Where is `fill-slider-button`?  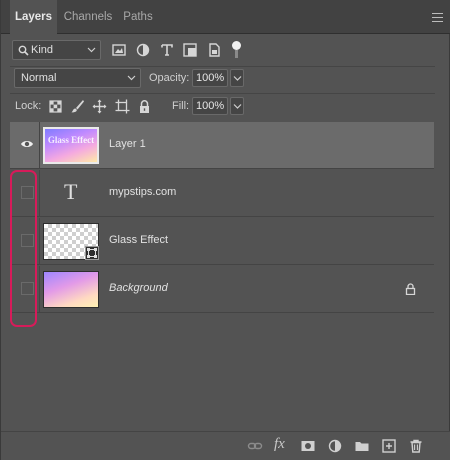 fill-slider-button is located at coordinates (237, 106).